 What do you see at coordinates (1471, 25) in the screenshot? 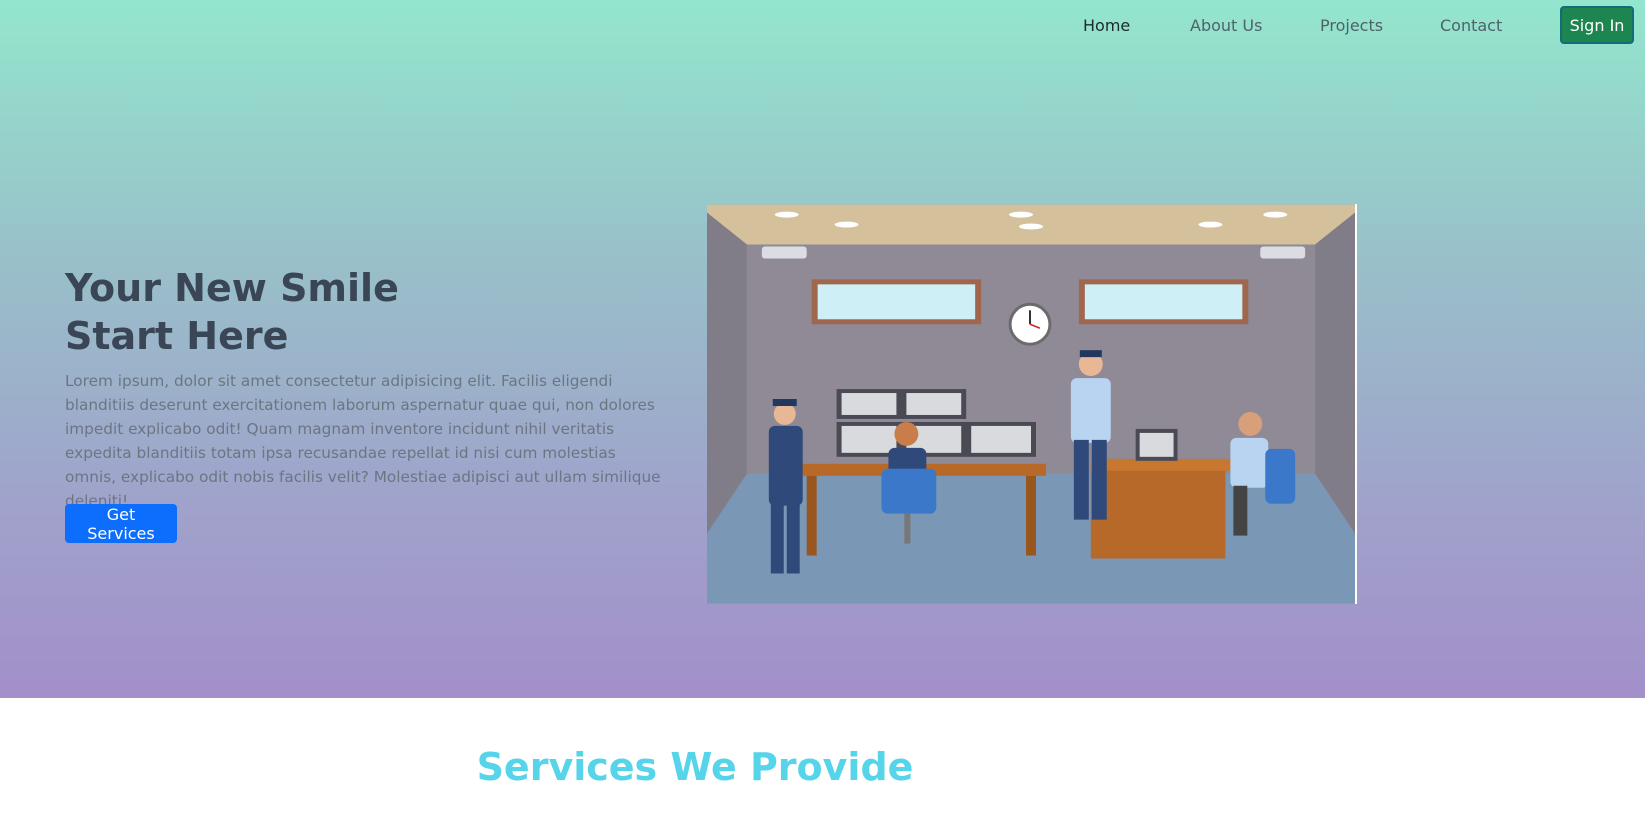
I see `nav-link-contact: Contact` at bounding box center [1471, 25].